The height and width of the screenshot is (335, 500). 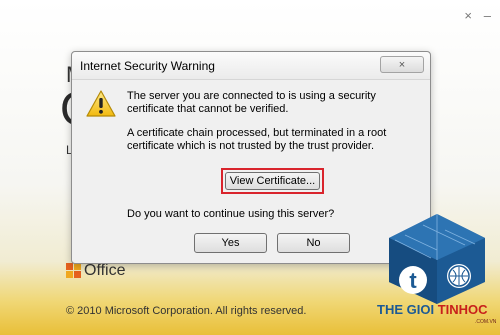 I want to click on watermark-brand-part1: THE GIOI, so click(x=406, y=309).